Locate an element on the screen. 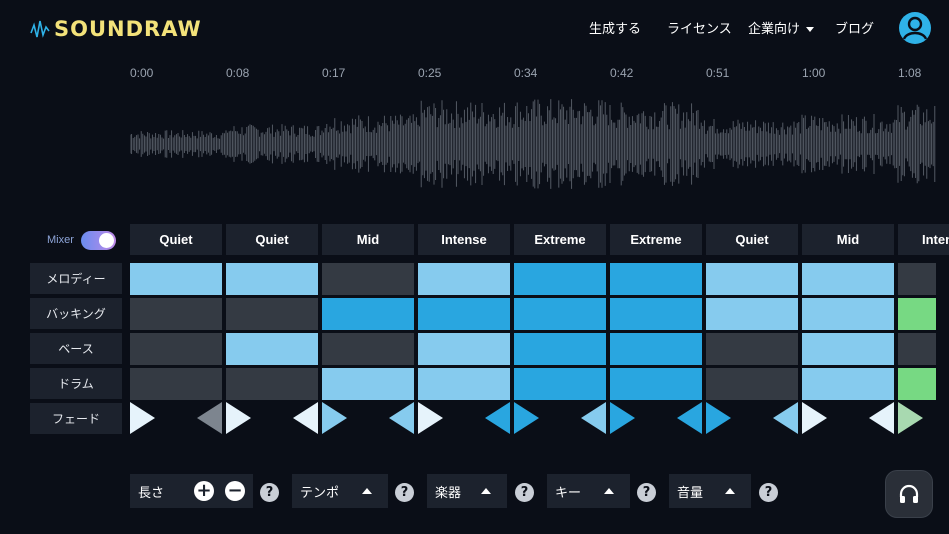 This screenshot has width=949, height=534. soundraw-logo: SOUNDRAW is located at coordinates (116, 29).